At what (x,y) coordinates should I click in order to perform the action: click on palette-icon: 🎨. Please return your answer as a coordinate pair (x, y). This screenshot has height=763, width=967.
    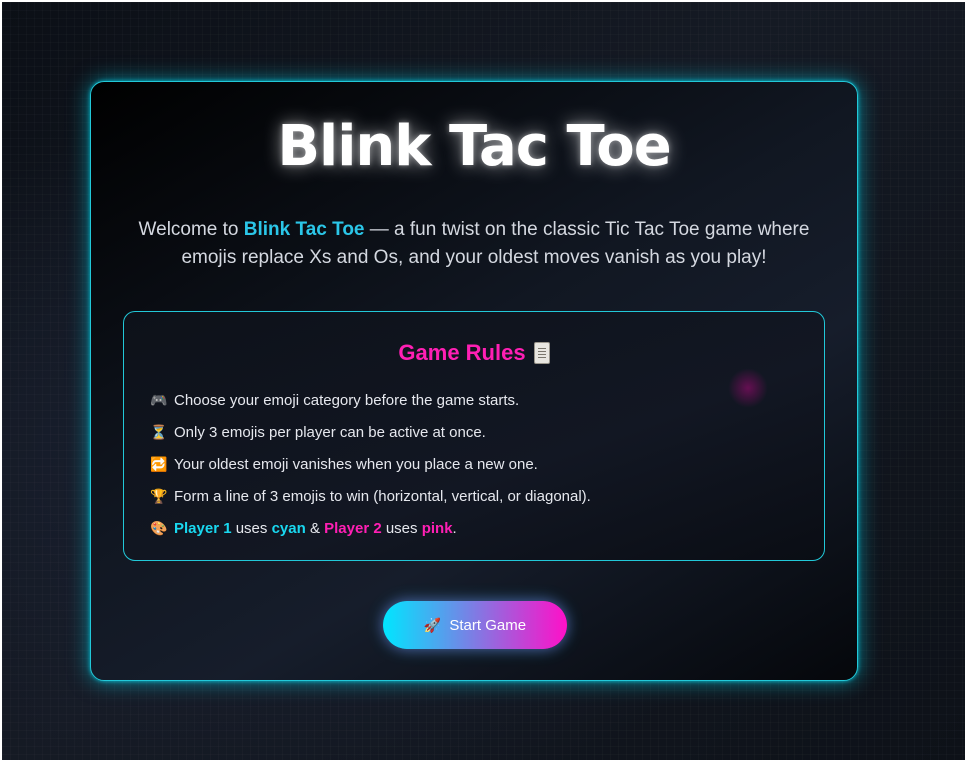
    Looking at the image, I should click on (159, 528).